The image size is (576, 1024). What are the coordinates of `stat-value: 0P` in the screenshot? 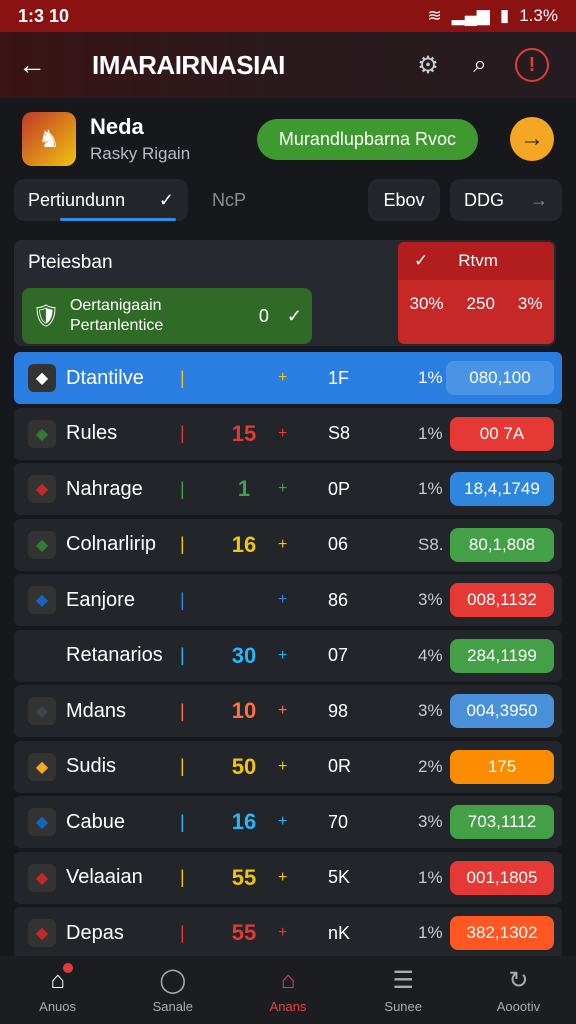 It's located at (339, 488).